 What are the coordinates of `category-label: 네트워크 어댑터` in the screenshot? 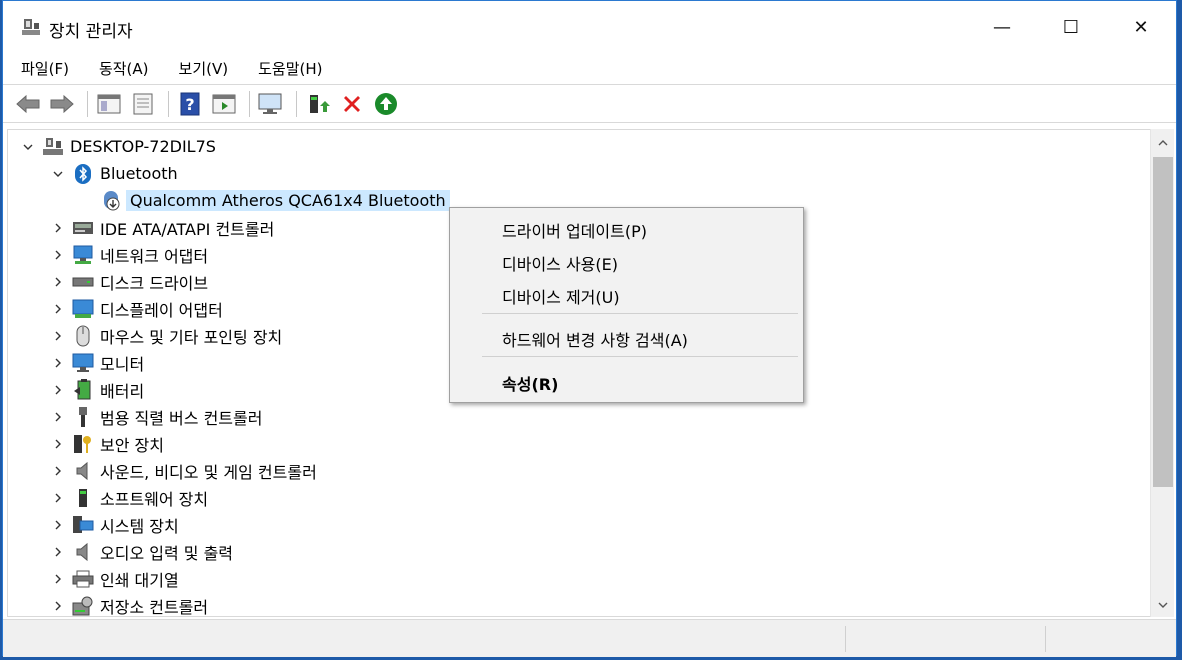 It's located at (154, 256).